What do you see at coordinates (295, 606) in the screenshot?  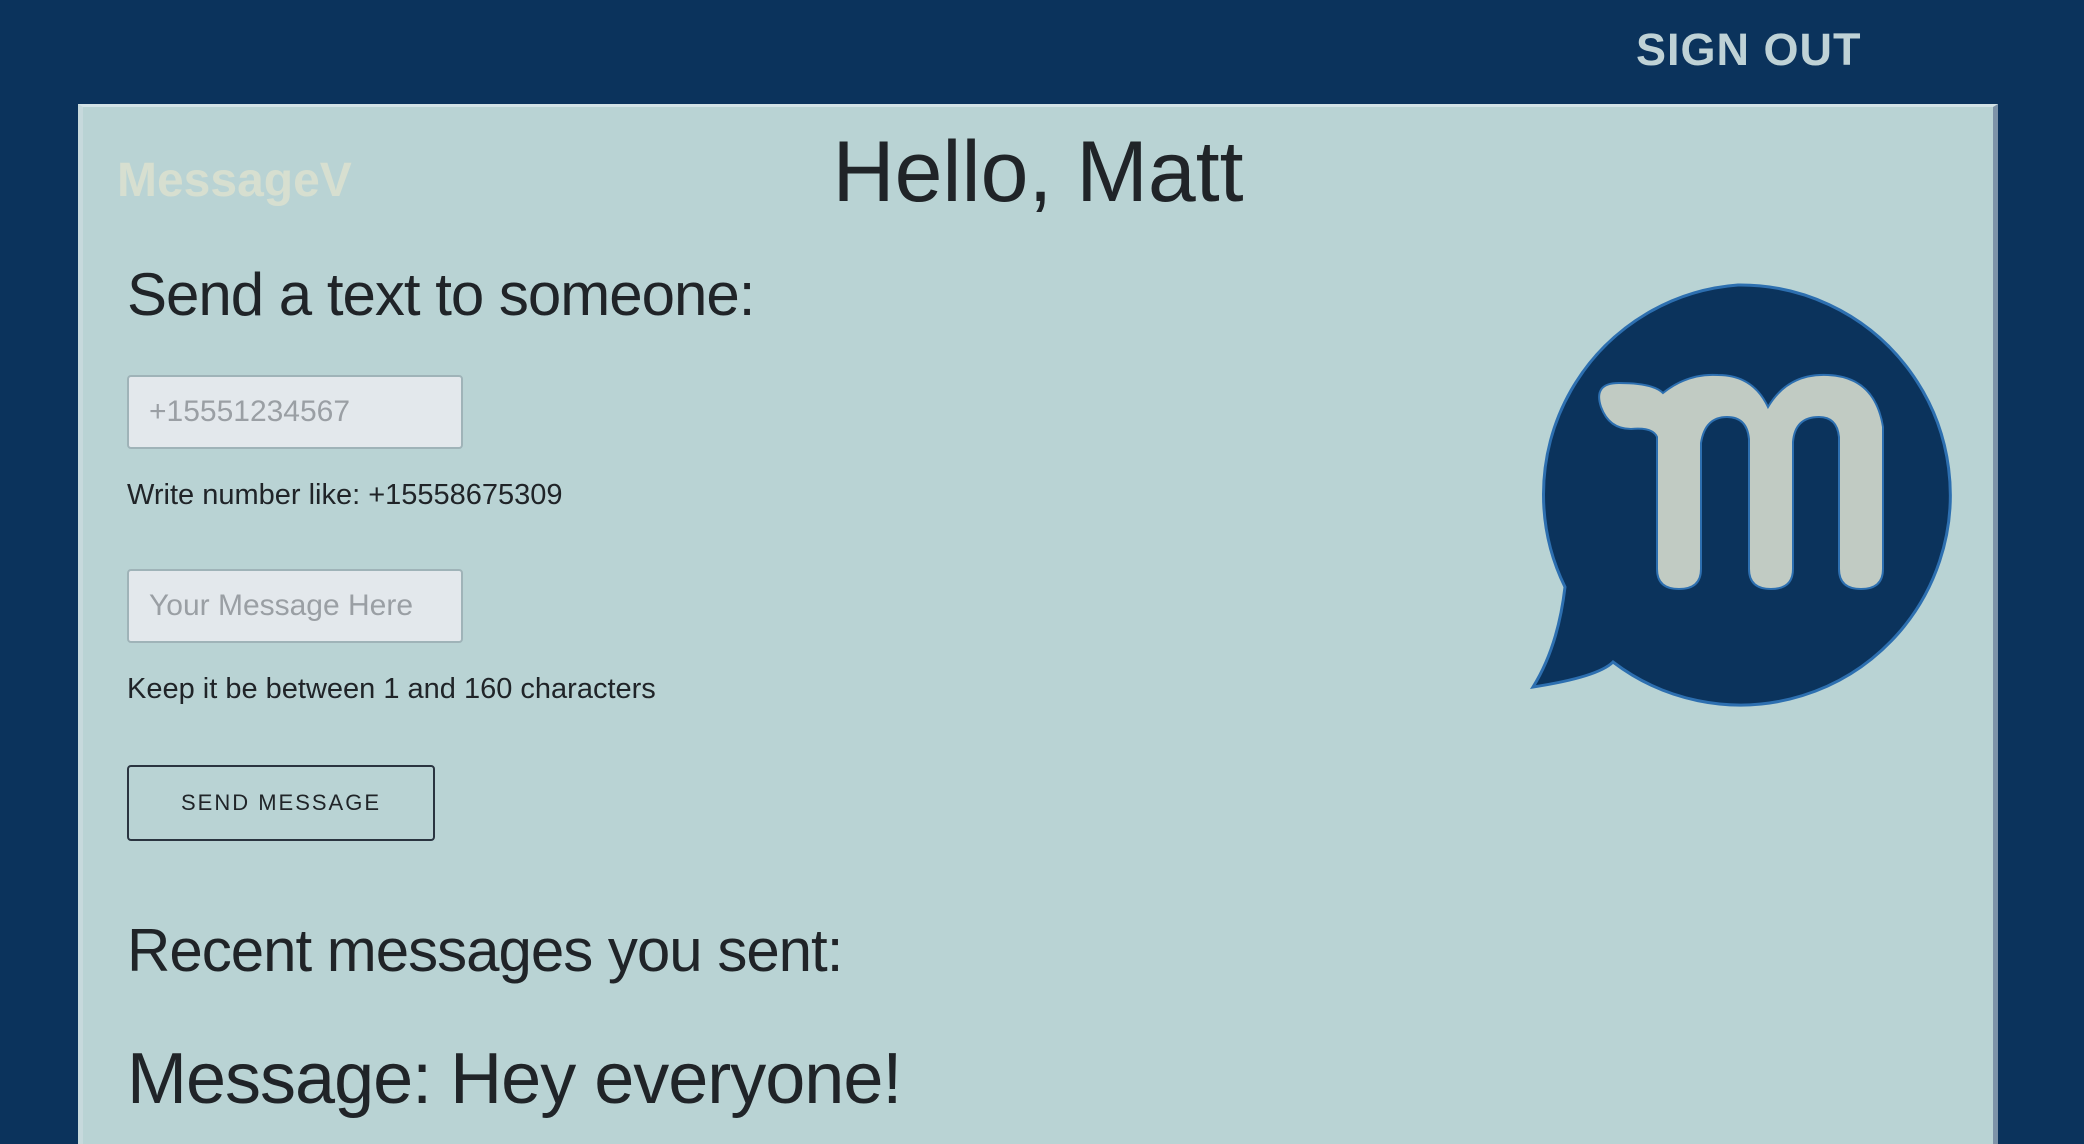 I see `message-input` at bounding box center [295, 606].